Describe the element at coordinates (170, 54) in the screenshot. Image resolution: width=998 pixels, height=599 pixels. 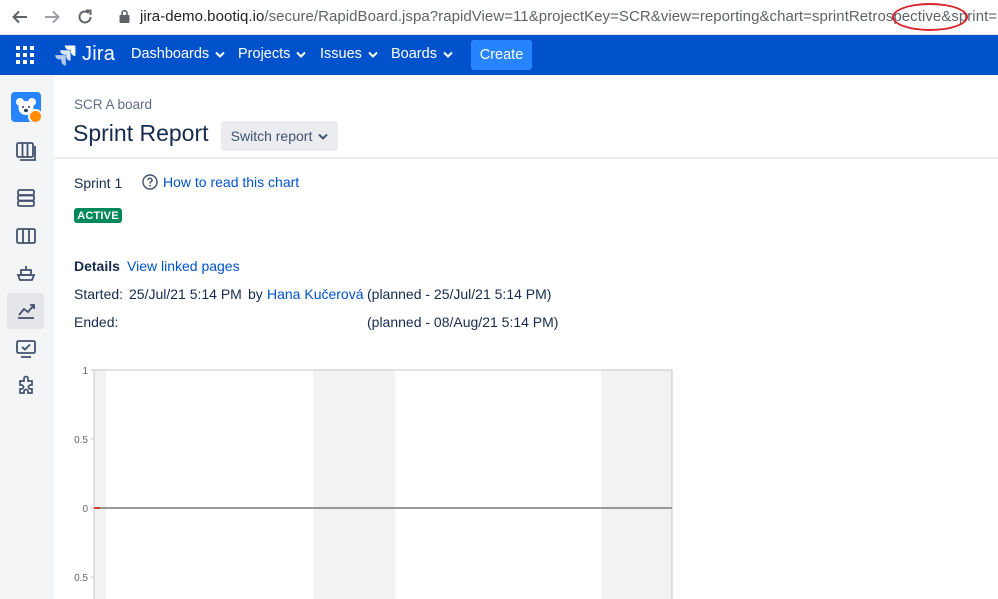
I see `nav-dashboards-label: Dashboards` at that location.